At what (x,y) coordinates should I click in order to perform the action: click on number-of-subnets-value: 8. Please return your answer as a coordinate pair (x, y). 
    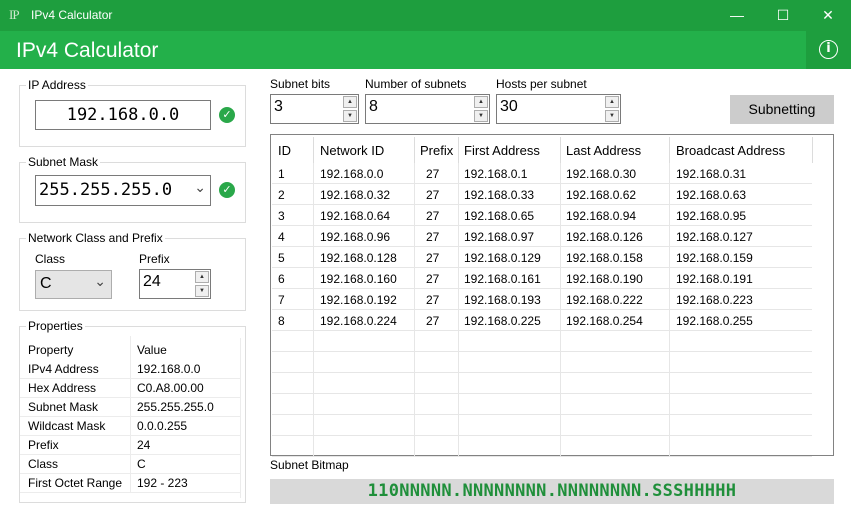
    Looking at the image, I should click on (373, 106).